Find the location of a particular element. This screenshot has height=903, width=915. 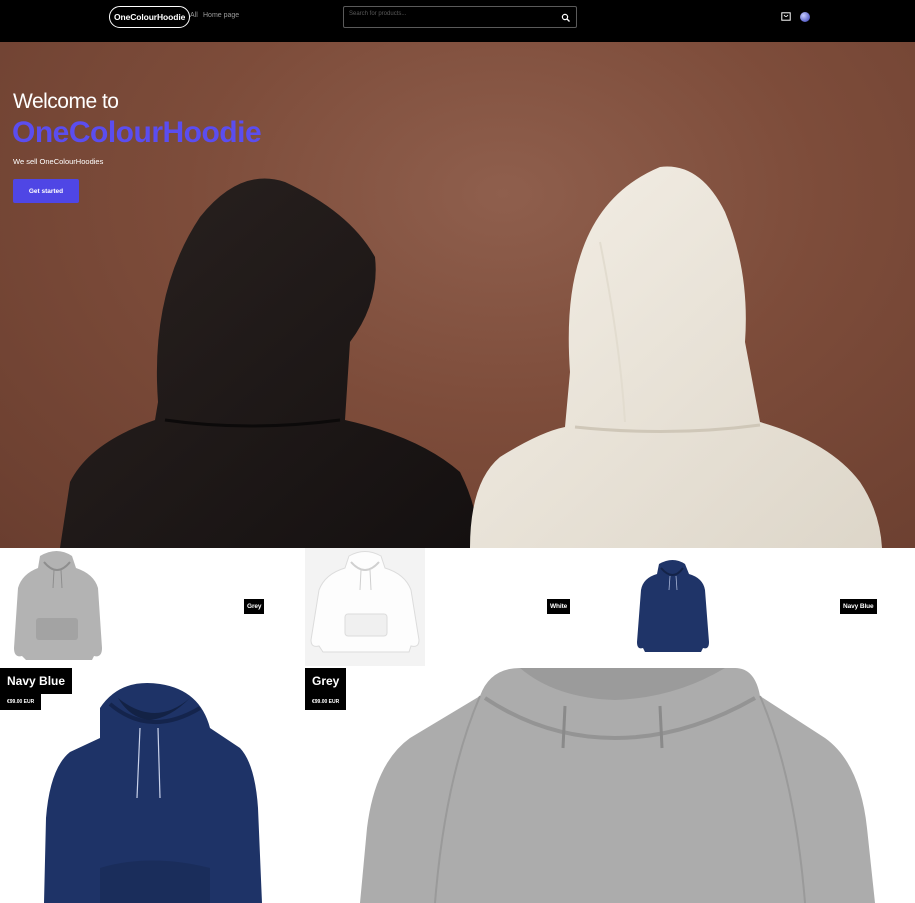

product-label-grey: Grey is located at coordinates (254, 606).